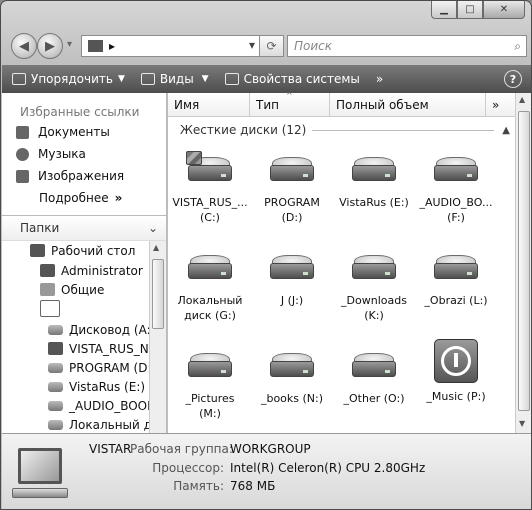  I want to click on workgroup-value: WORKGROUP, so click(270, 449).